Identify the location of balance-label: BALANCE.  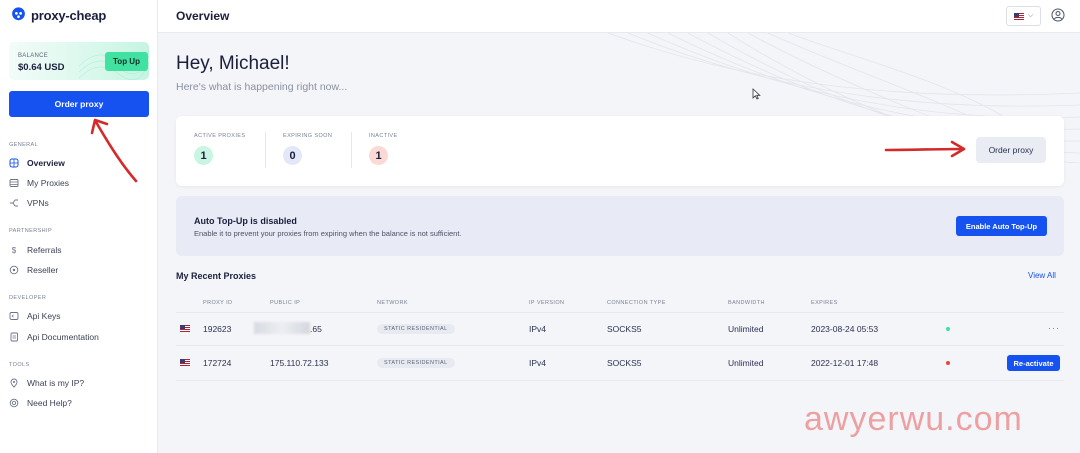
(33, 56).